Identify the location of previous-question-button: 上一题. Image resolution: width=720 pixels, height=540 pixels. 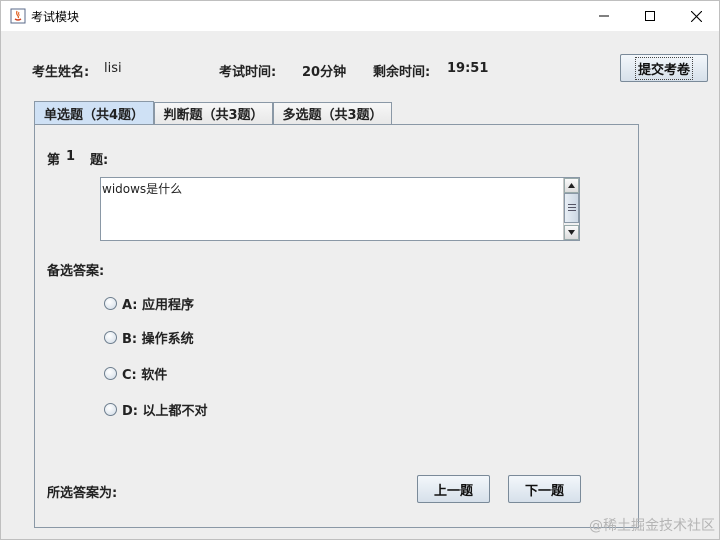
(453, 489).